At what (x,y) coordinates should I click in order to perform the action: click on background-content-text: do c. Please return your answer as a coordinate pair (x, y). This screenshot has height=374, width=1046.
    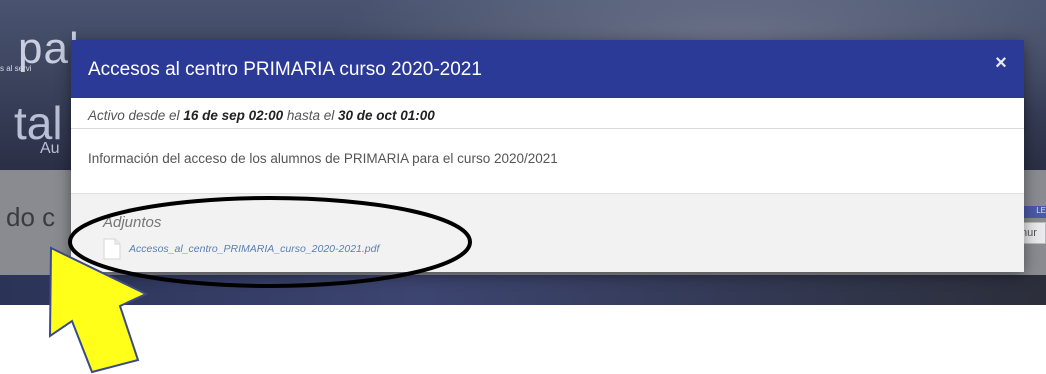
    Looking at the image, I should click on (31, 217).